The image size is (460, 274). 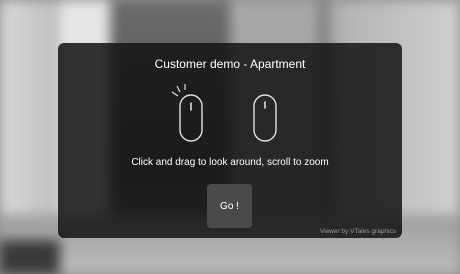 What do you see at coordinates (190, 116) in the screenshot?
I see `mouse-click-drag-icon` at bounding box center [190, 116].